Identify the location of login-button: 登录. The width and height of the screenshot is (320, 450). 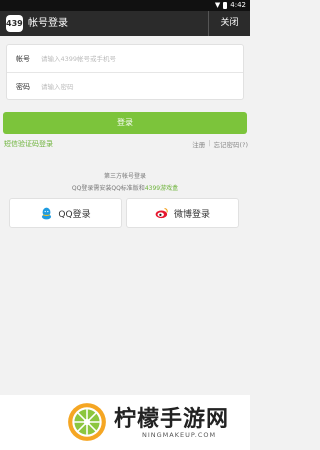
(125, 123).